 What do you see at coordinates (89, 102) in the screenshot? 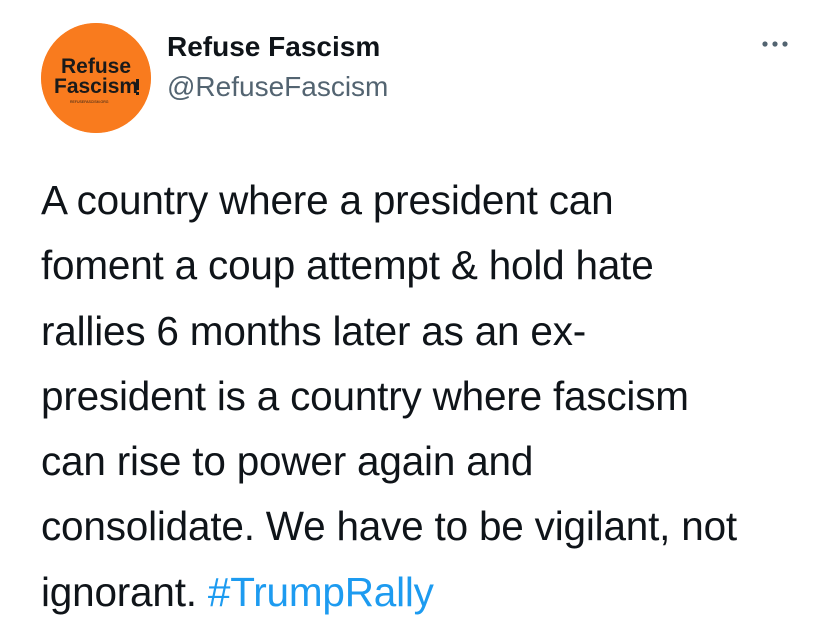
I see `svg-text: REFUSEFASCISM.ORG` at bounding box center [89, 102].